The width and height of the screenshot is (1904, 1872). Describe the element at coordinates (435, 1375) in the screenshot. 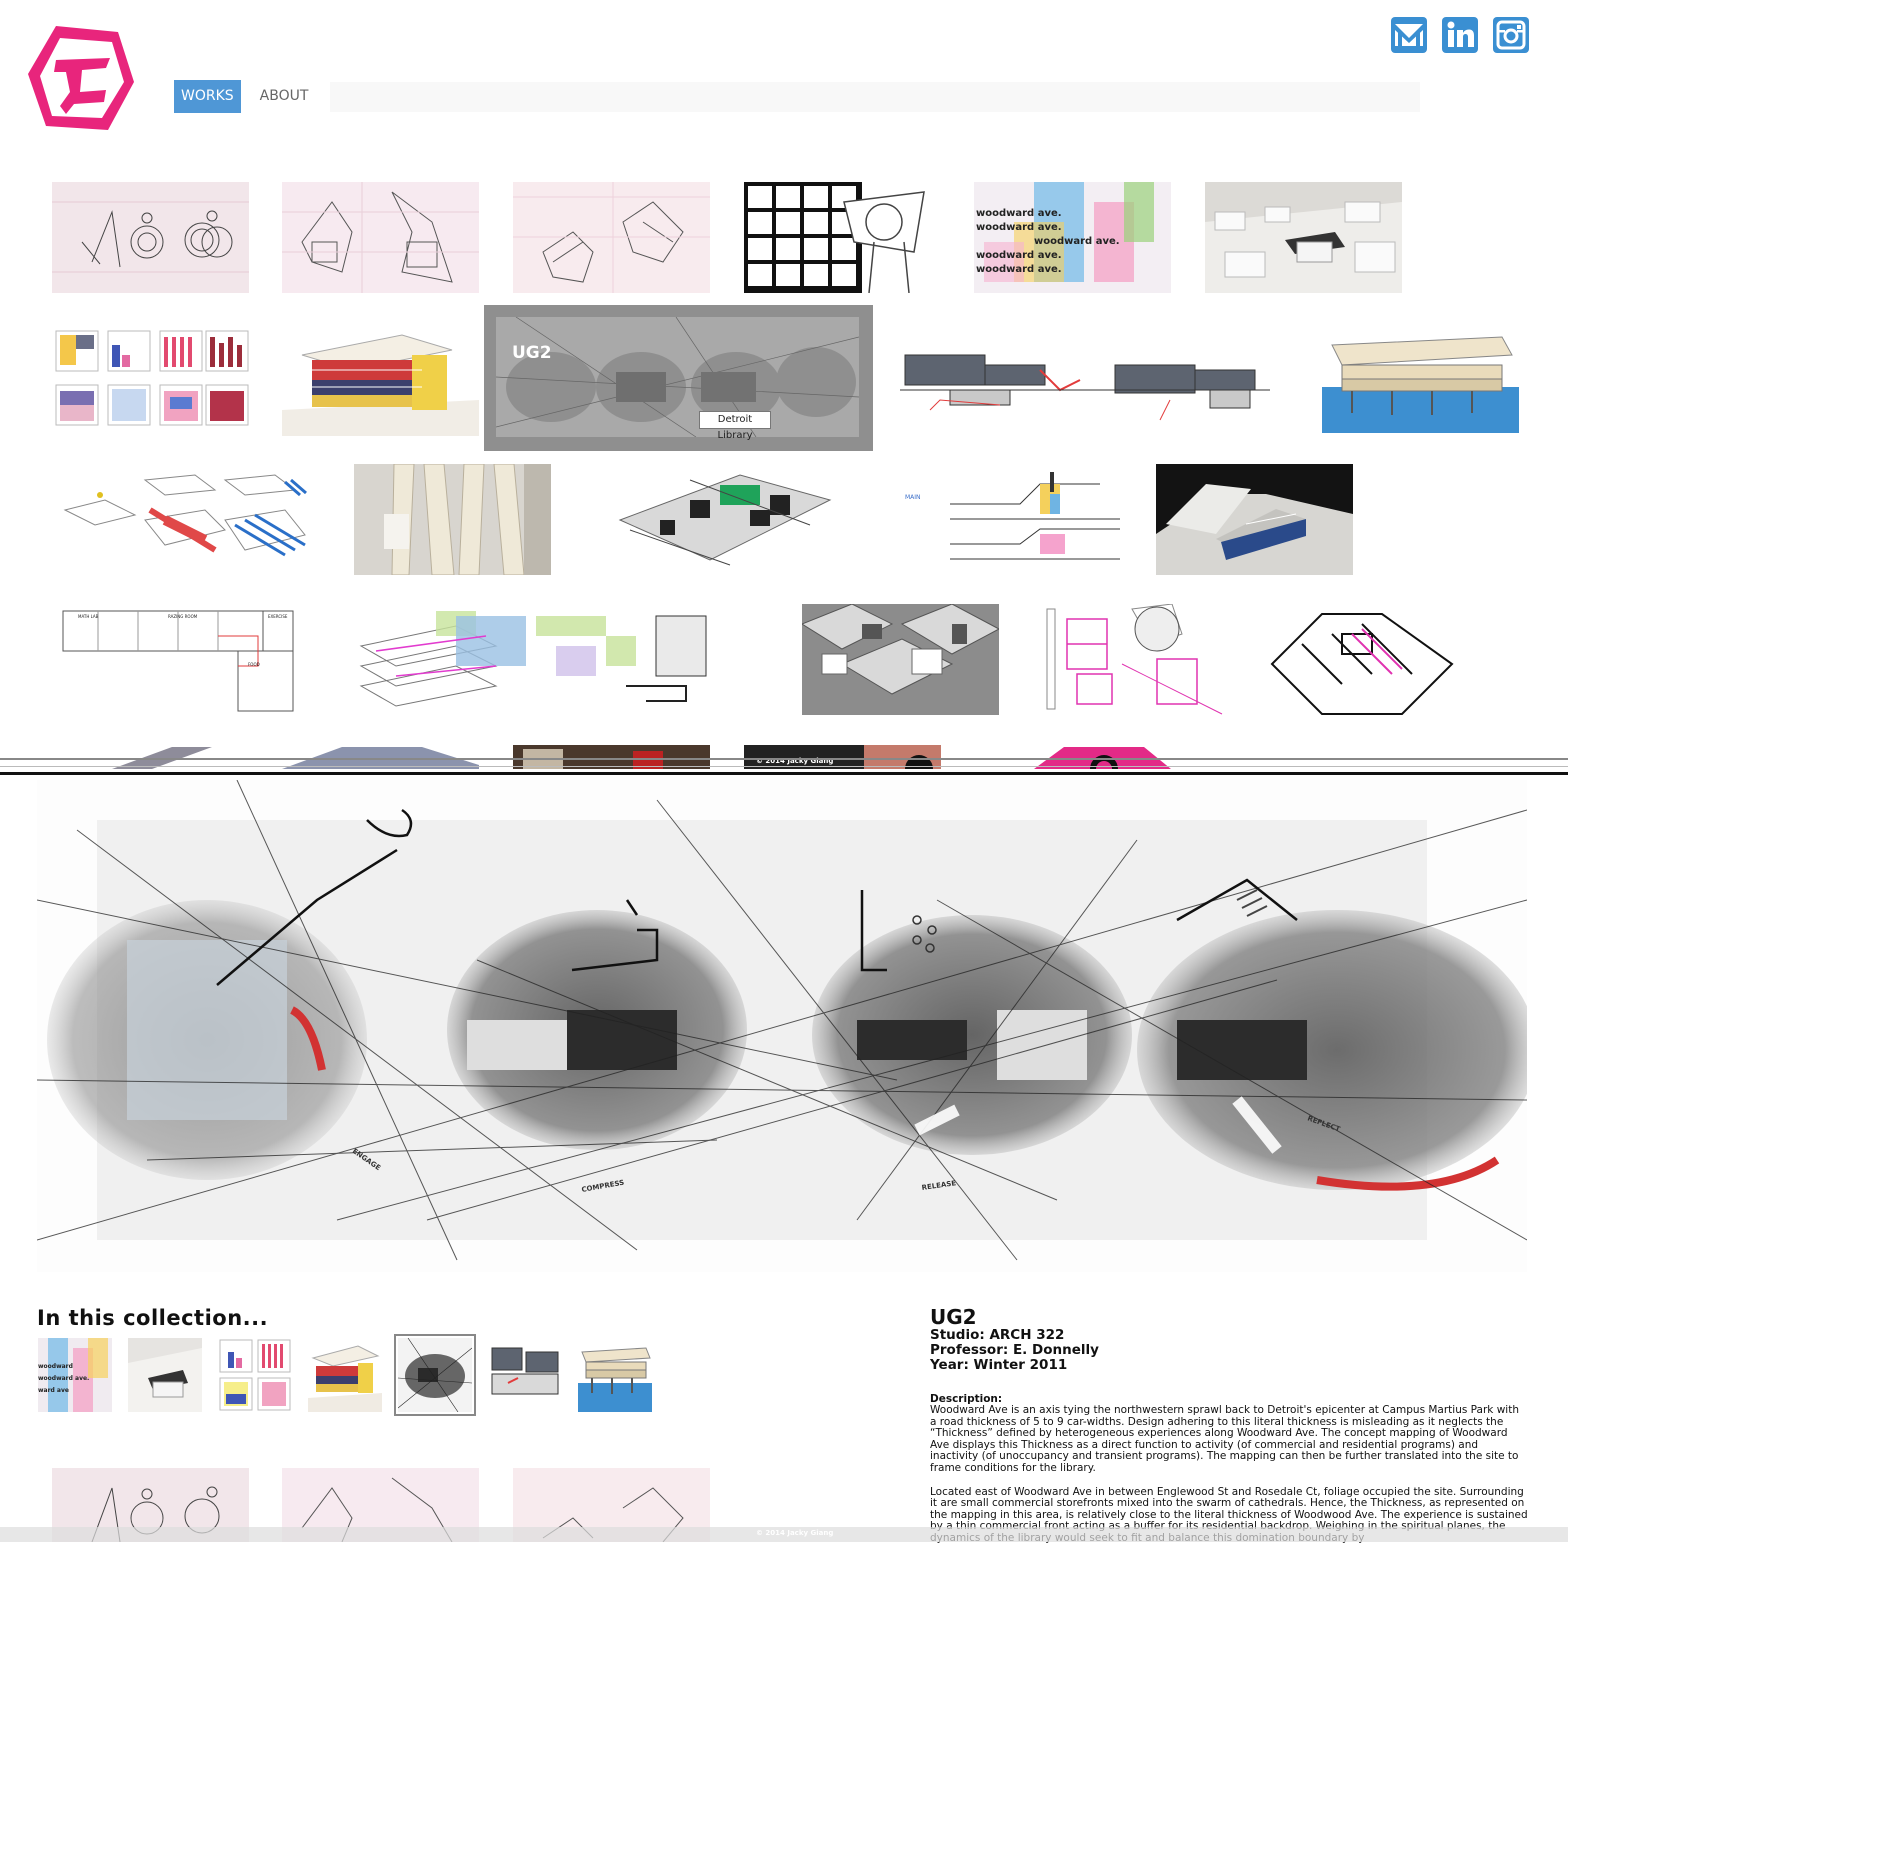

I see `collection-thumbnail-selected` at that location.